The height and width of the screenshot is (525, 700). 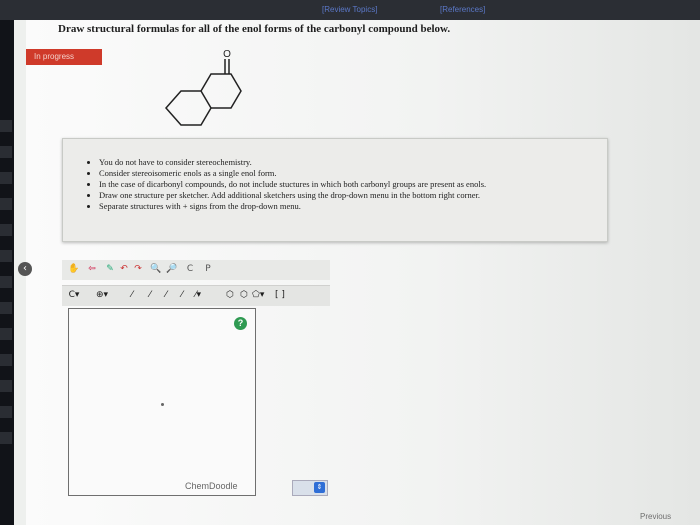 I want to click on chemdoodle-canvas: ? ChemDoodle, so click(x=162, y=402).